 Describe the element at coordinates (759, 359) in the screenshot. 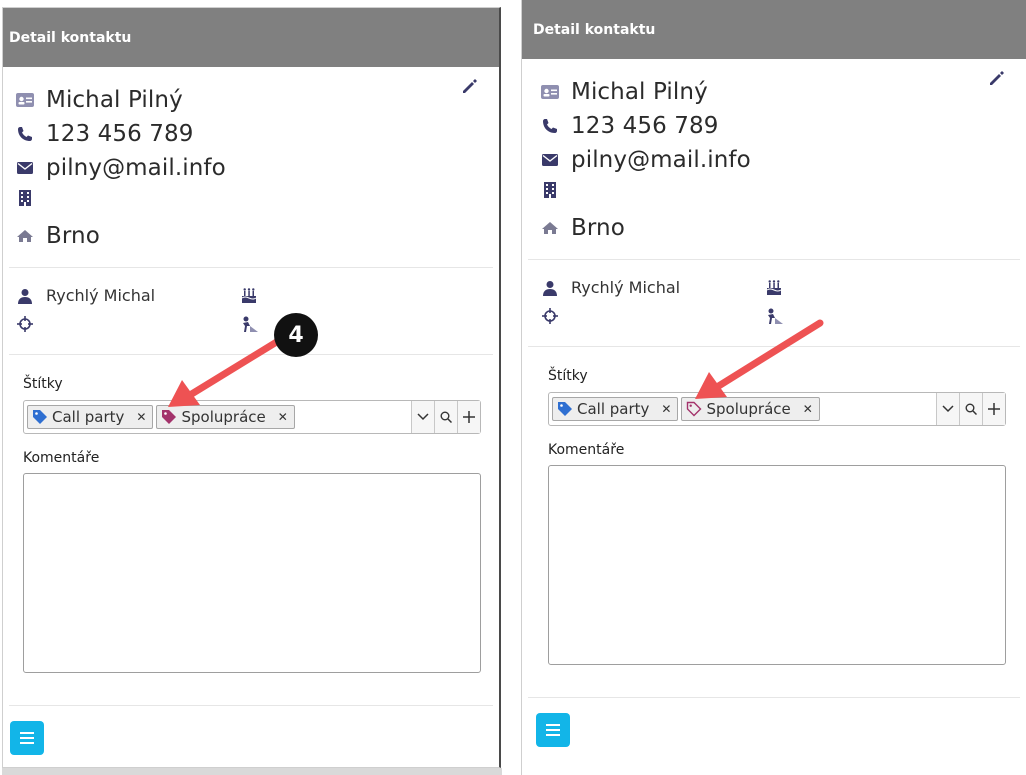

I see `annotation-arrow` at that location.